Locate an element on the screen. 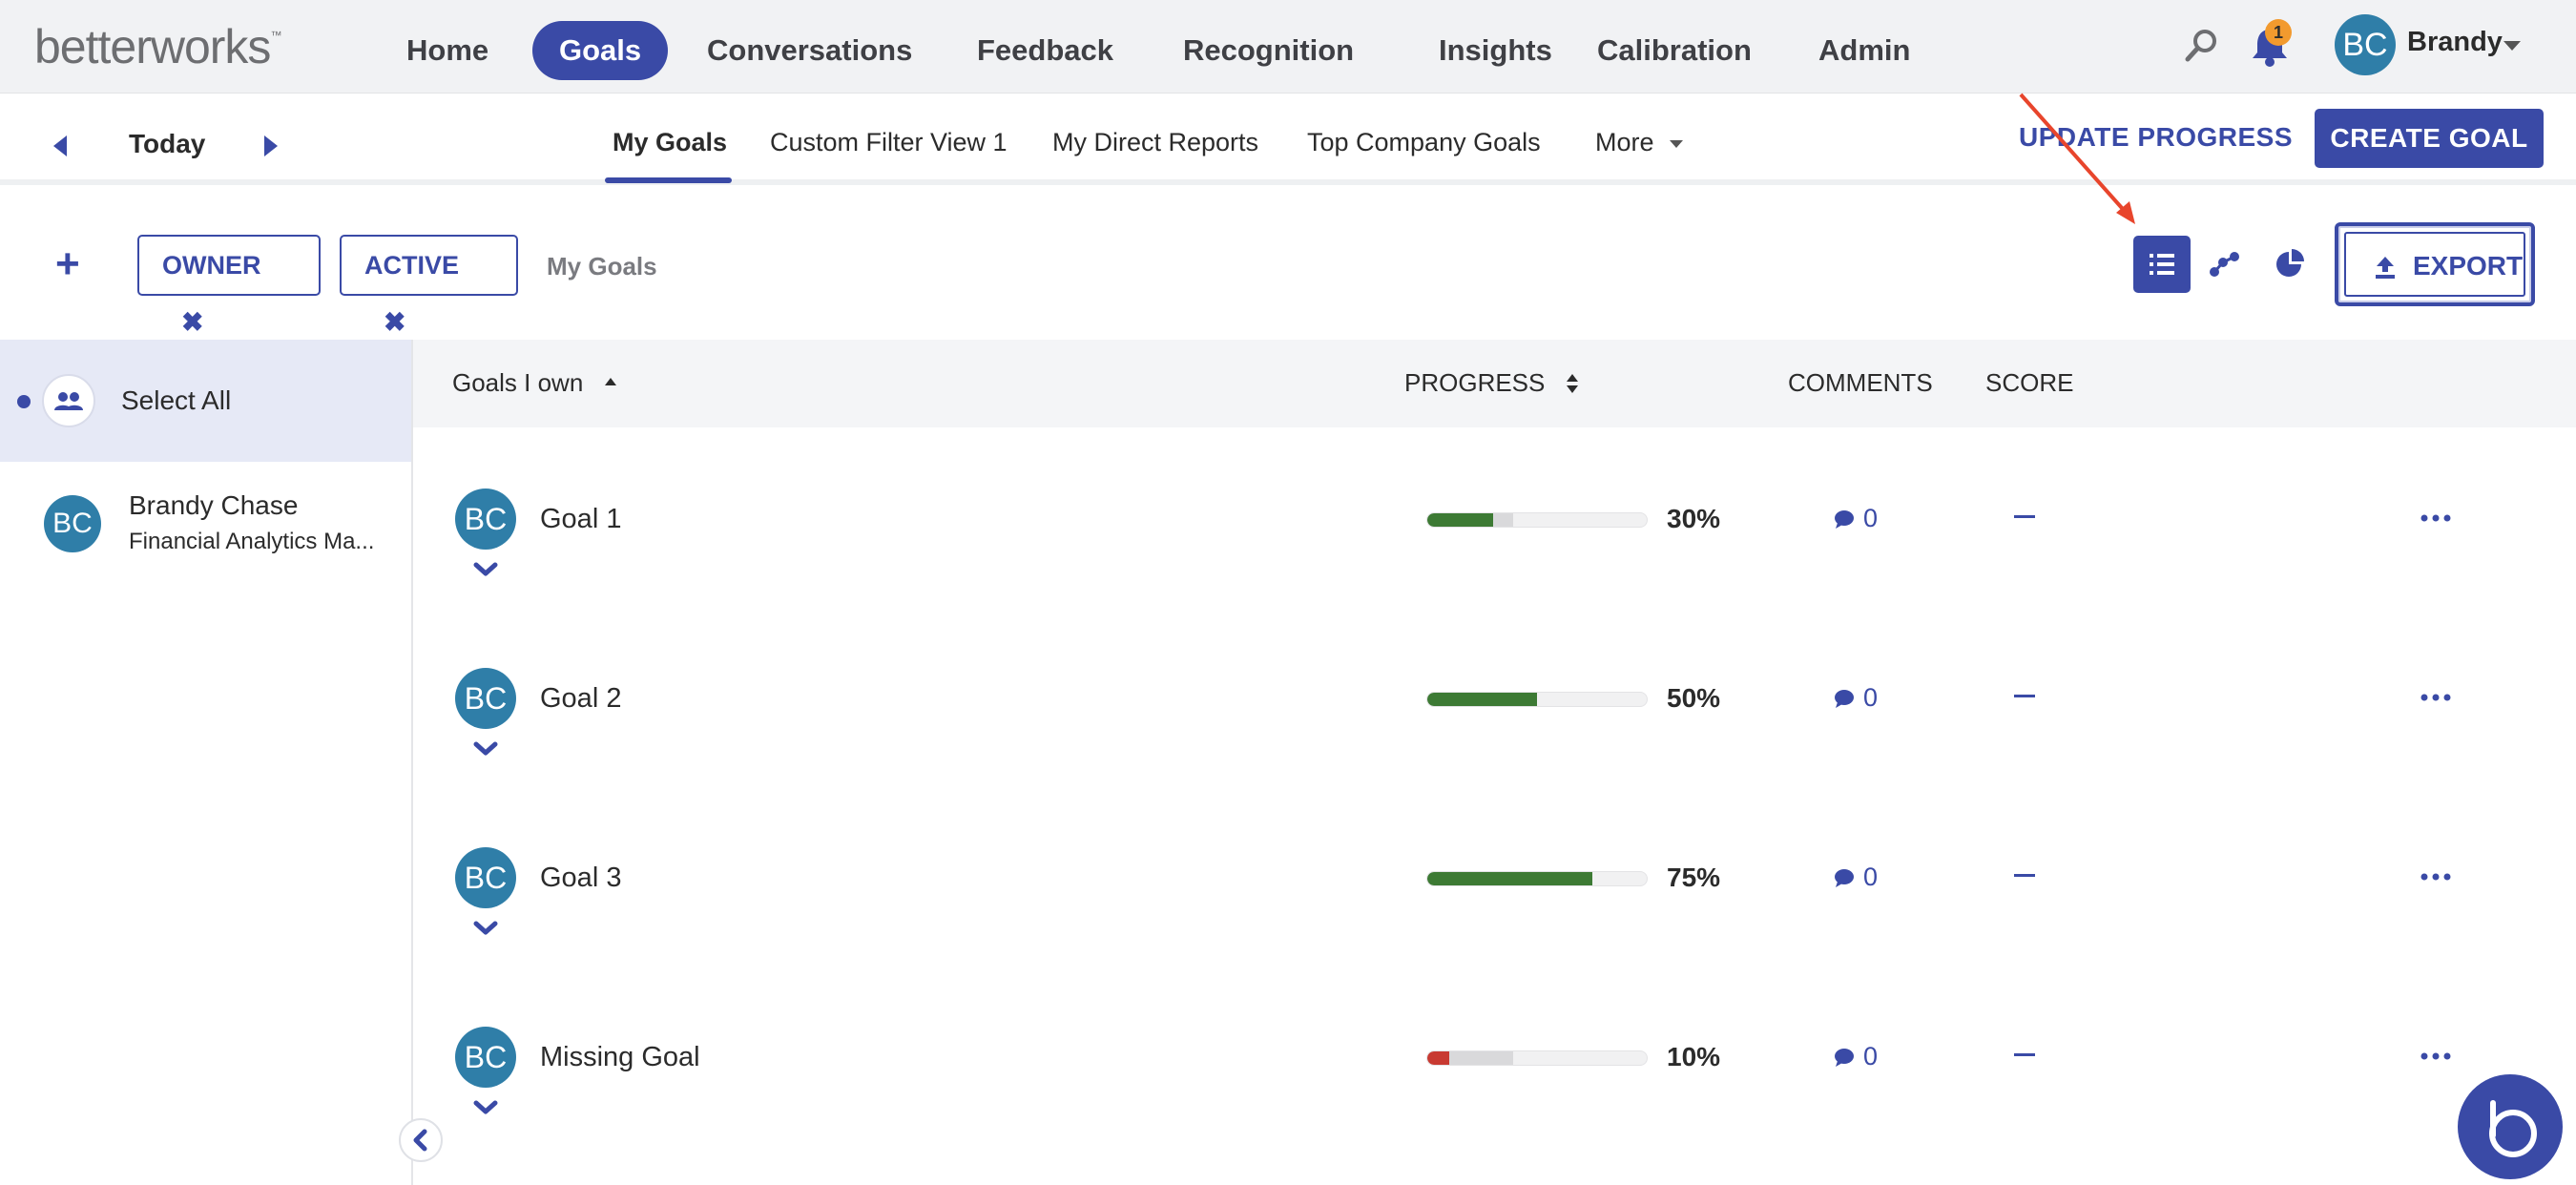 Image resolution: width=2576 pixels, height=1185 pixels. next-period-icon is located at coordinates (271, 145).